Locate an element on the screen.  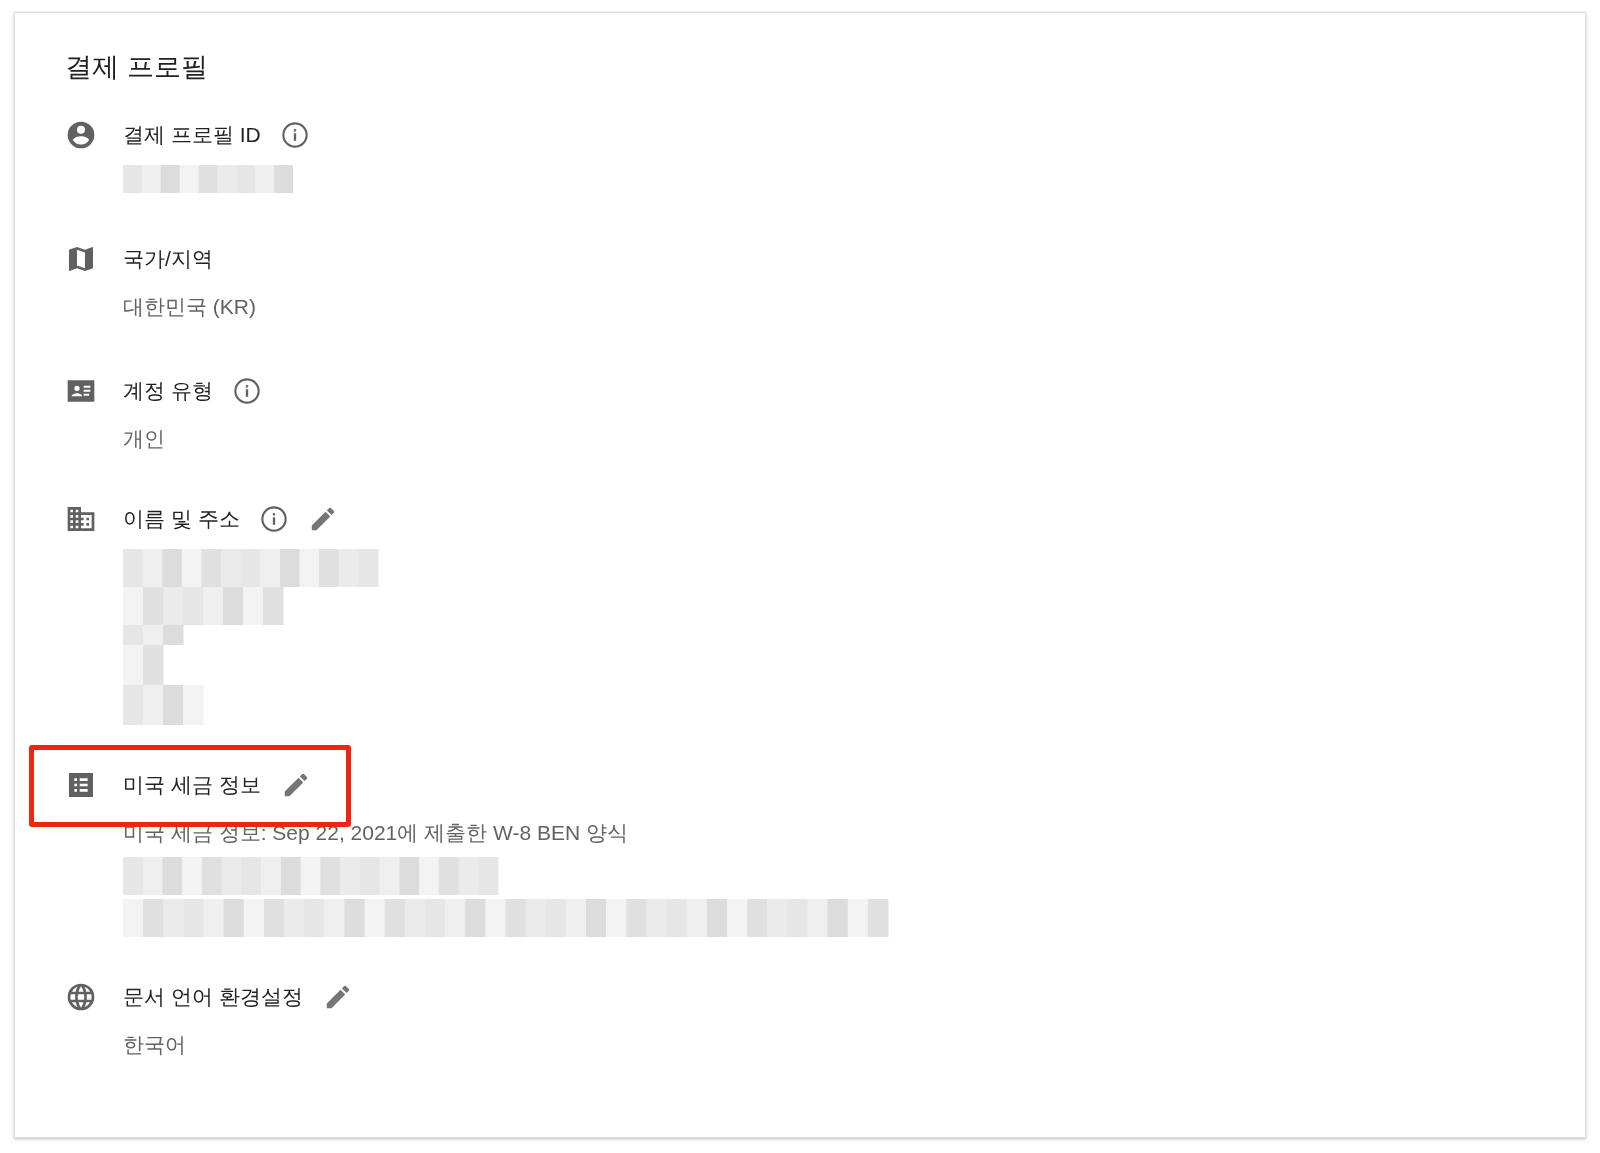
section-label: 결제 프로필 ID is located at coordinates (192, 135).